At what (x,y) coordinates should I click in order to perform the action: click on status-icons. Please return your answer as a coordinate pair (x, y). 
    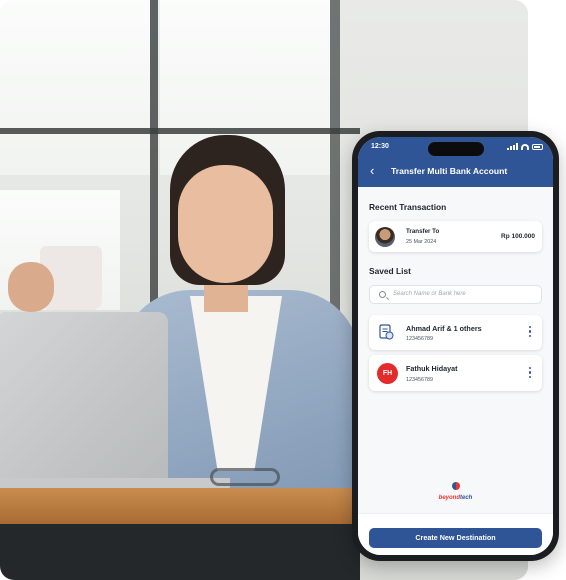
    Looking at the image, I should click on (525, 146).